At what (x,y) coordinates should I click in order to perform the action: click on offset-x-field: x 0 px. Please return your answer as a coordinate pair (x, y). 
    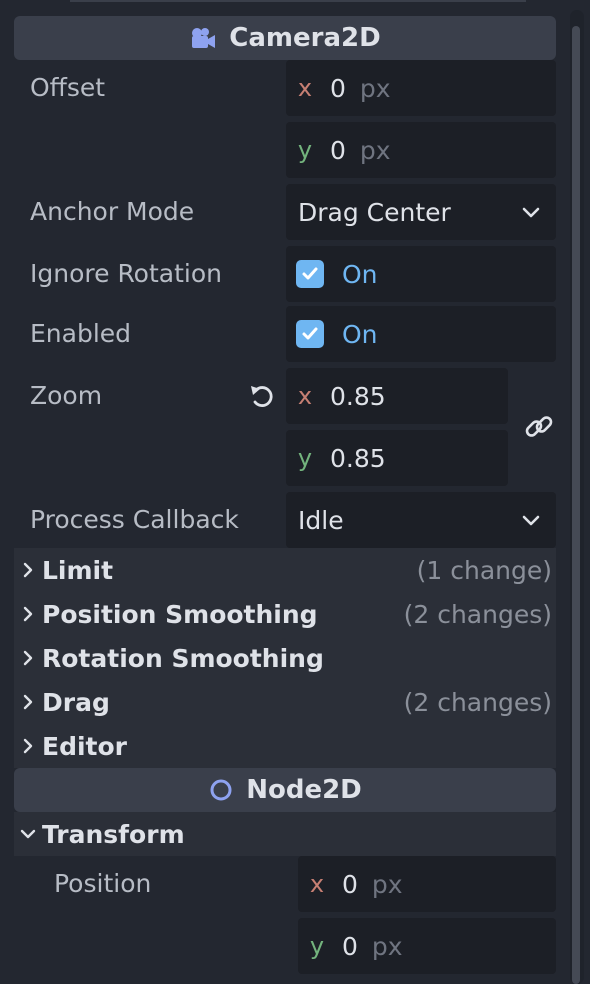
    Looking at the image, I should click on (421, 88).